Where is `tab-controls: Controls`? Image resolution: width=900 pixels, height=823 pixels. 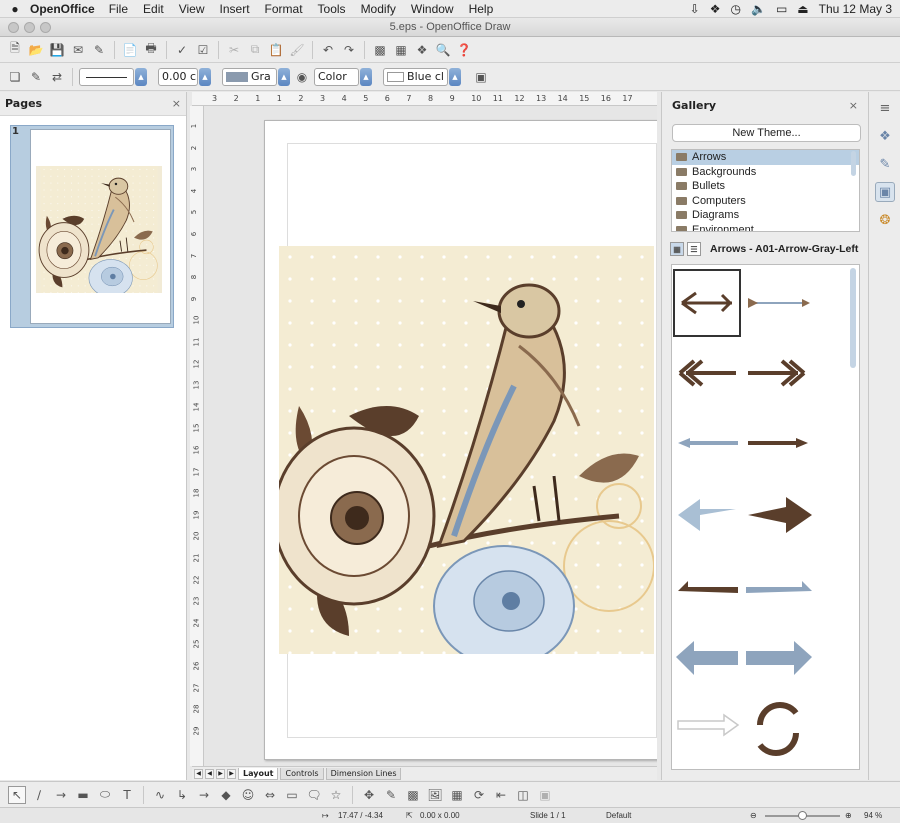
tab-controls: Controls is located at coordinates (302, 773).